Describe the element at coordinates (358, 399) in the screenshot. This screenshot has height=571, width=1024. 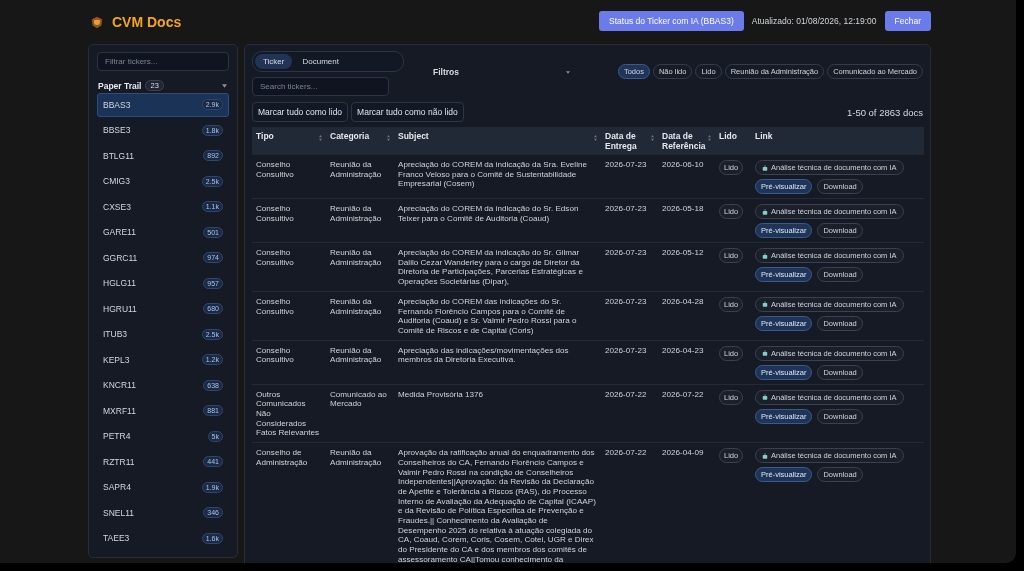
I see `table-cell: Comunicado ao Mercado` at that location.